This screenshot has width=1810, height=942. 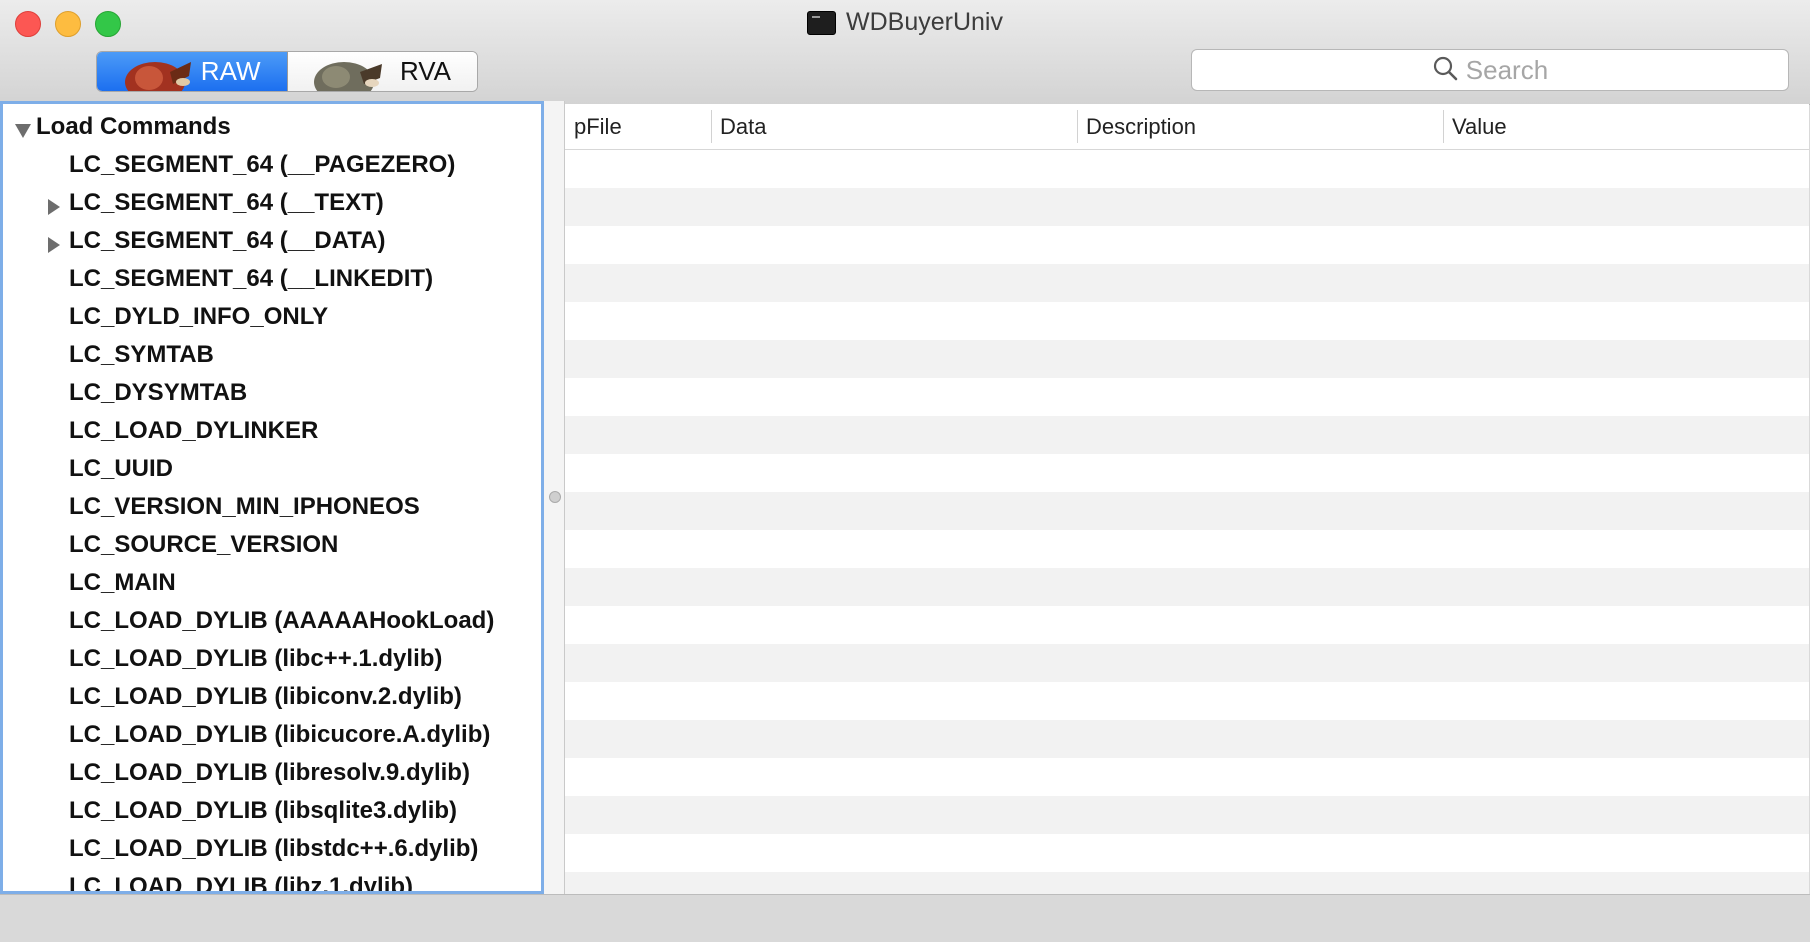 I want to click on address-mode-segmented-control: RAW RVA, so click(x=287, y=71).